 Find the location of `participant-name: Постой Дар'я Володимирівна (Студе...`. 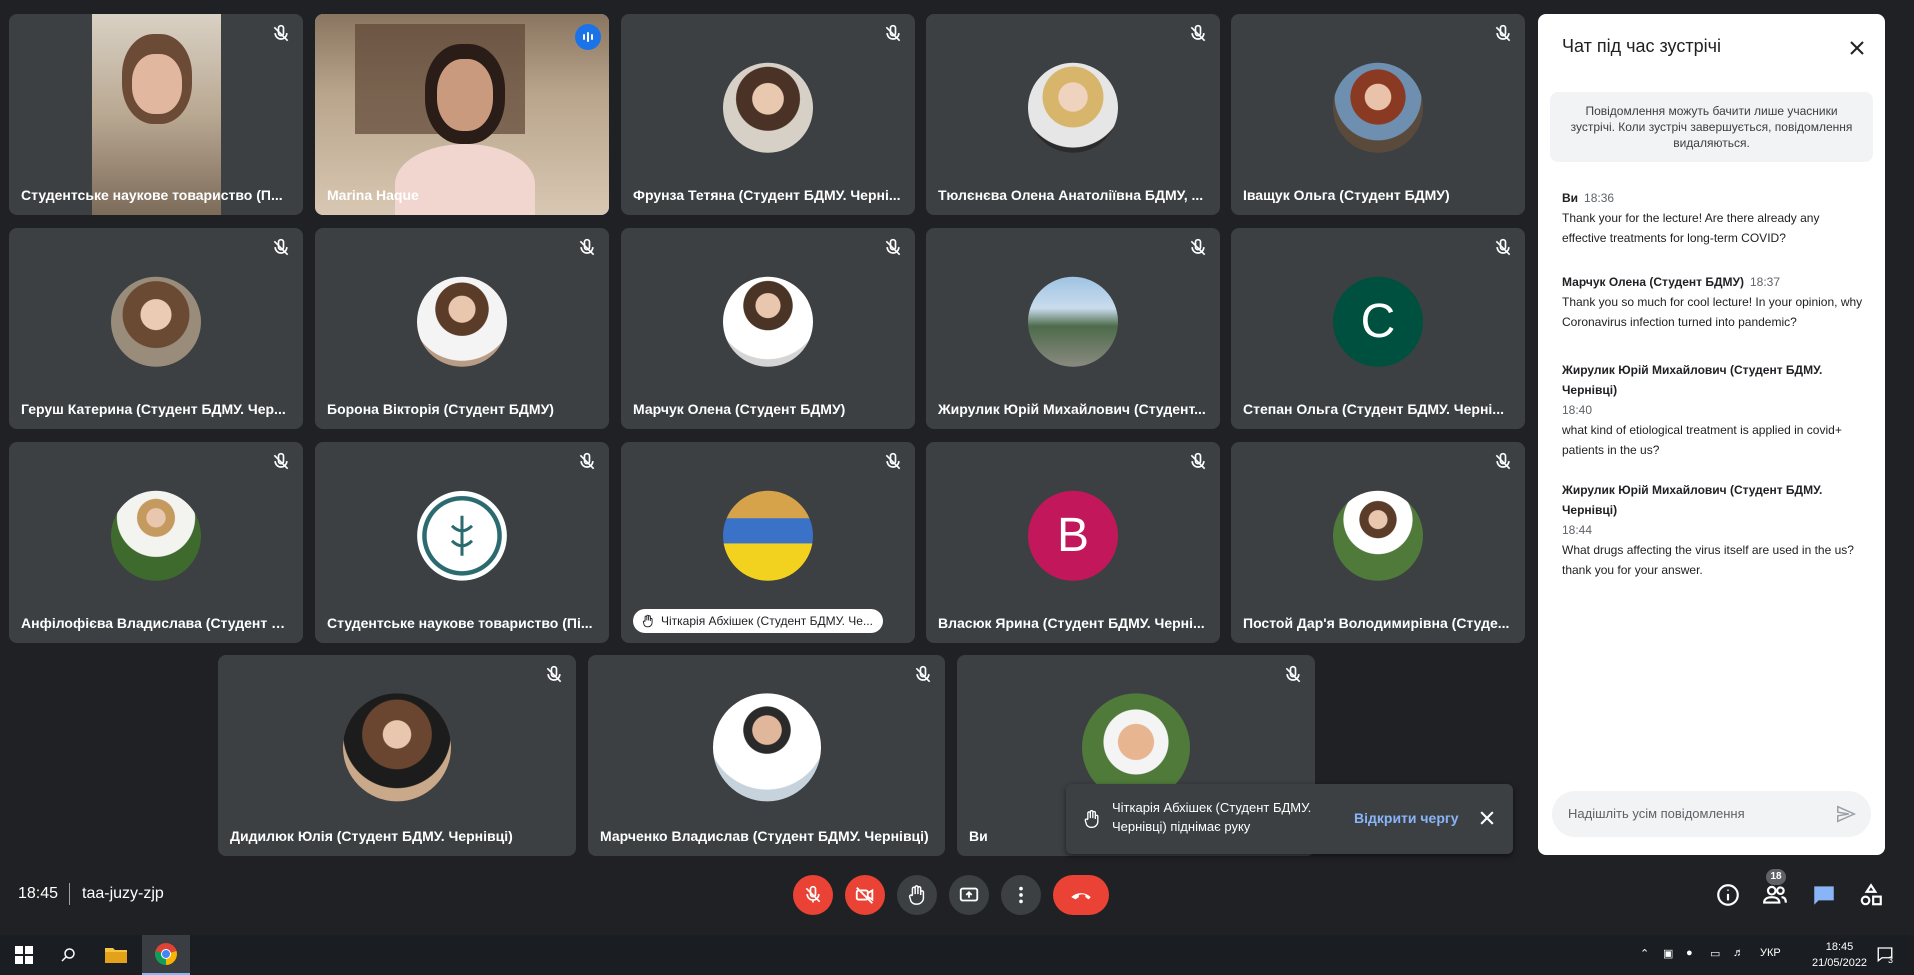

participant-name: Постой Дар'я Володимирівна (Студе... is located at coordinates (1376, 623).